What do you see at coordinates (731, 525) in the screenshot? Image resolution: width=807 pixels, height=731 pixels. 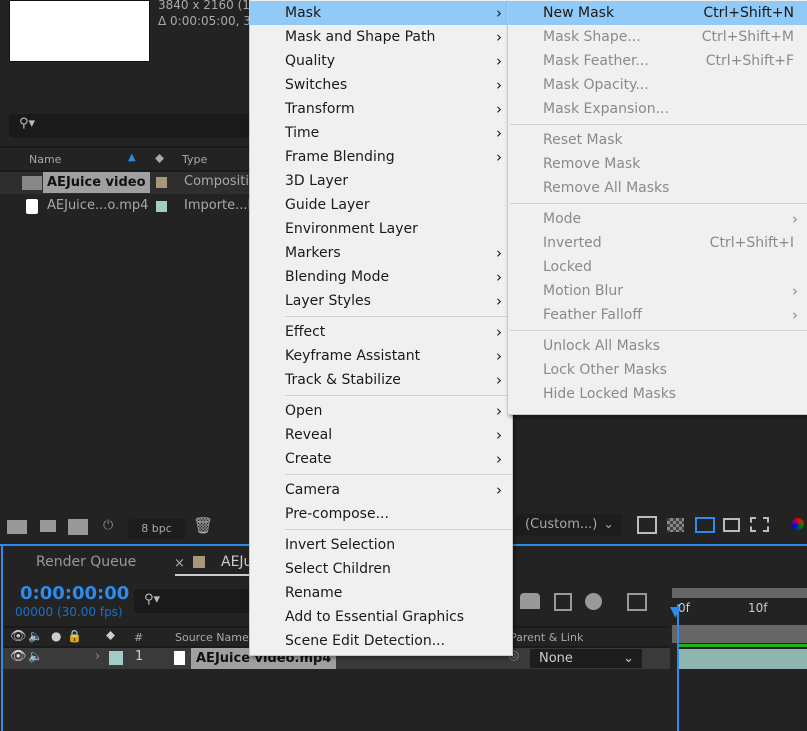 I see `region-of-interest-icon` at bounding box center [731, 525].